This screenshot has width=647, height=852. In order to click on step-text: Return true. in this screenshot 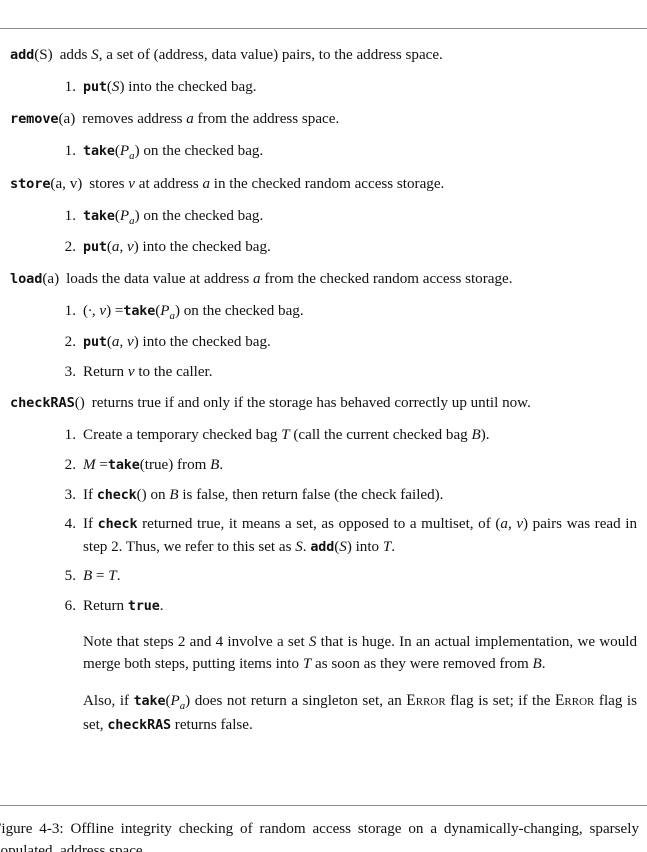, I will do `click(123, 606)`.